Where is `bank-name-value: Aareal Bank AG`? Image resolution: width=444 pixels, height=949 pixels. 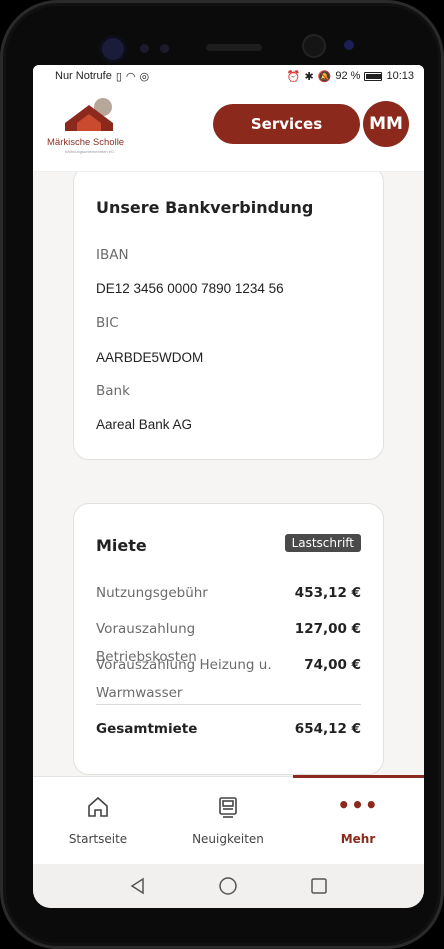
bank-name-value: Aareal Bank AG is located at coordinates (144, 424).